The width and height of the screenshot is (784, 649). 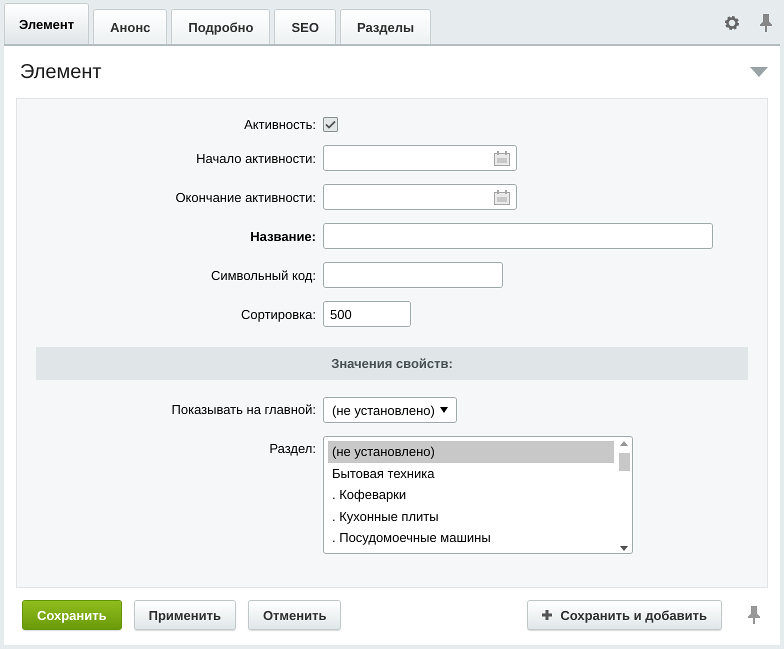 I want to click on scroll-thumb, so click(x=624, y=462).